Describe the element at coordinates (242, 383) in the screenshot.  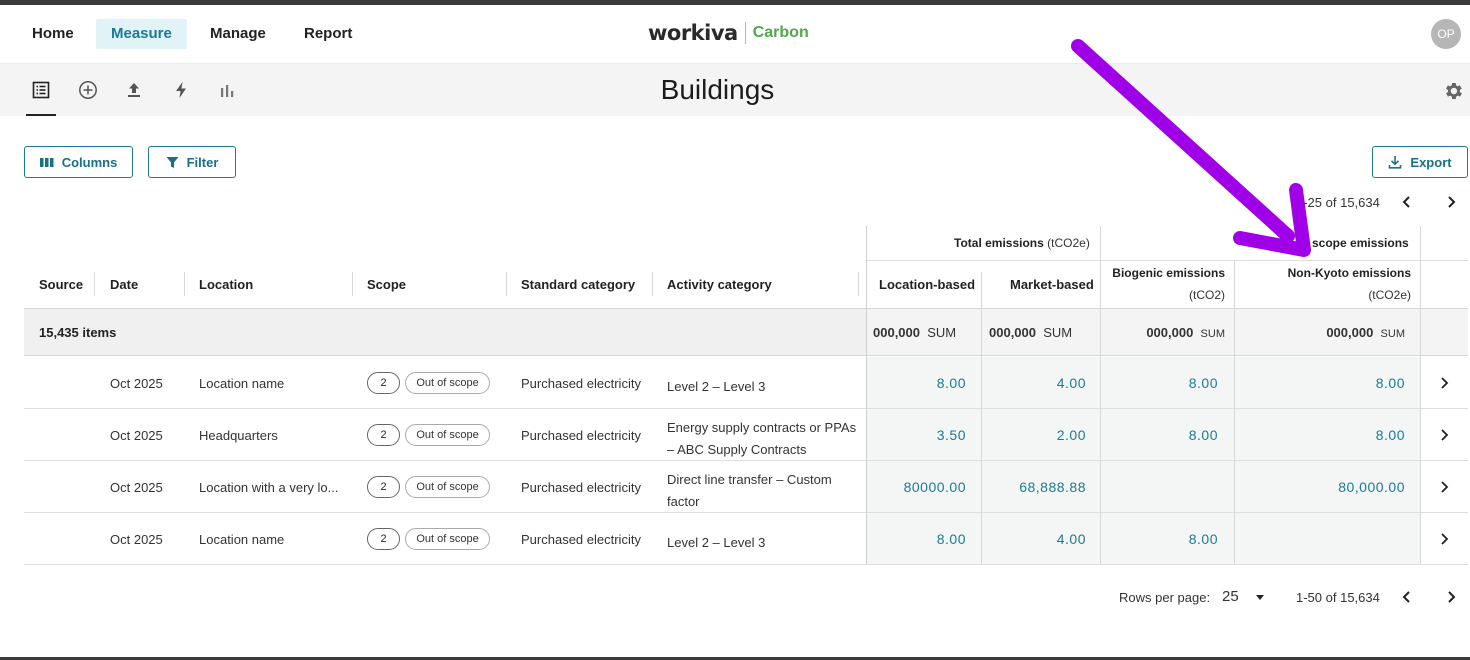
I see `row-location: Location name` at that location.